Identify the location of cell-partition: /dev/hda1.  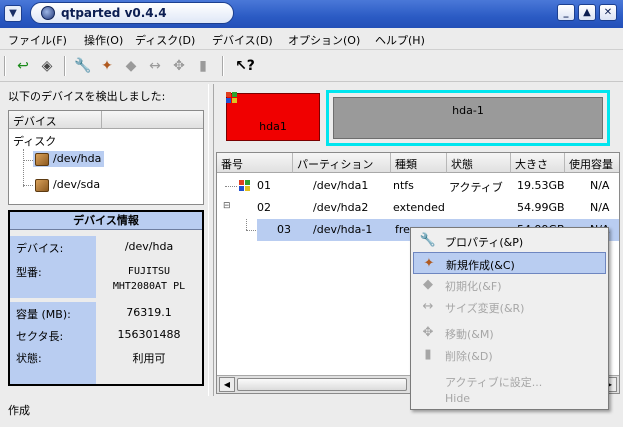
(341, 185).